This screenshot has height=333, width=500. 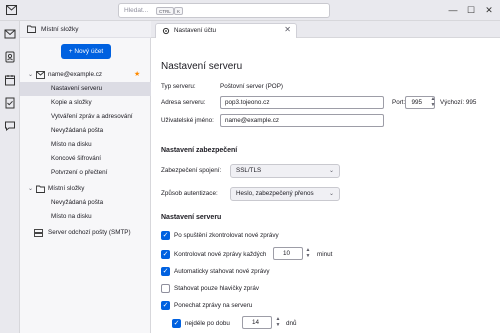 I want to click on connection-security-value: SSL/TLS, so click(x=249, y=170).